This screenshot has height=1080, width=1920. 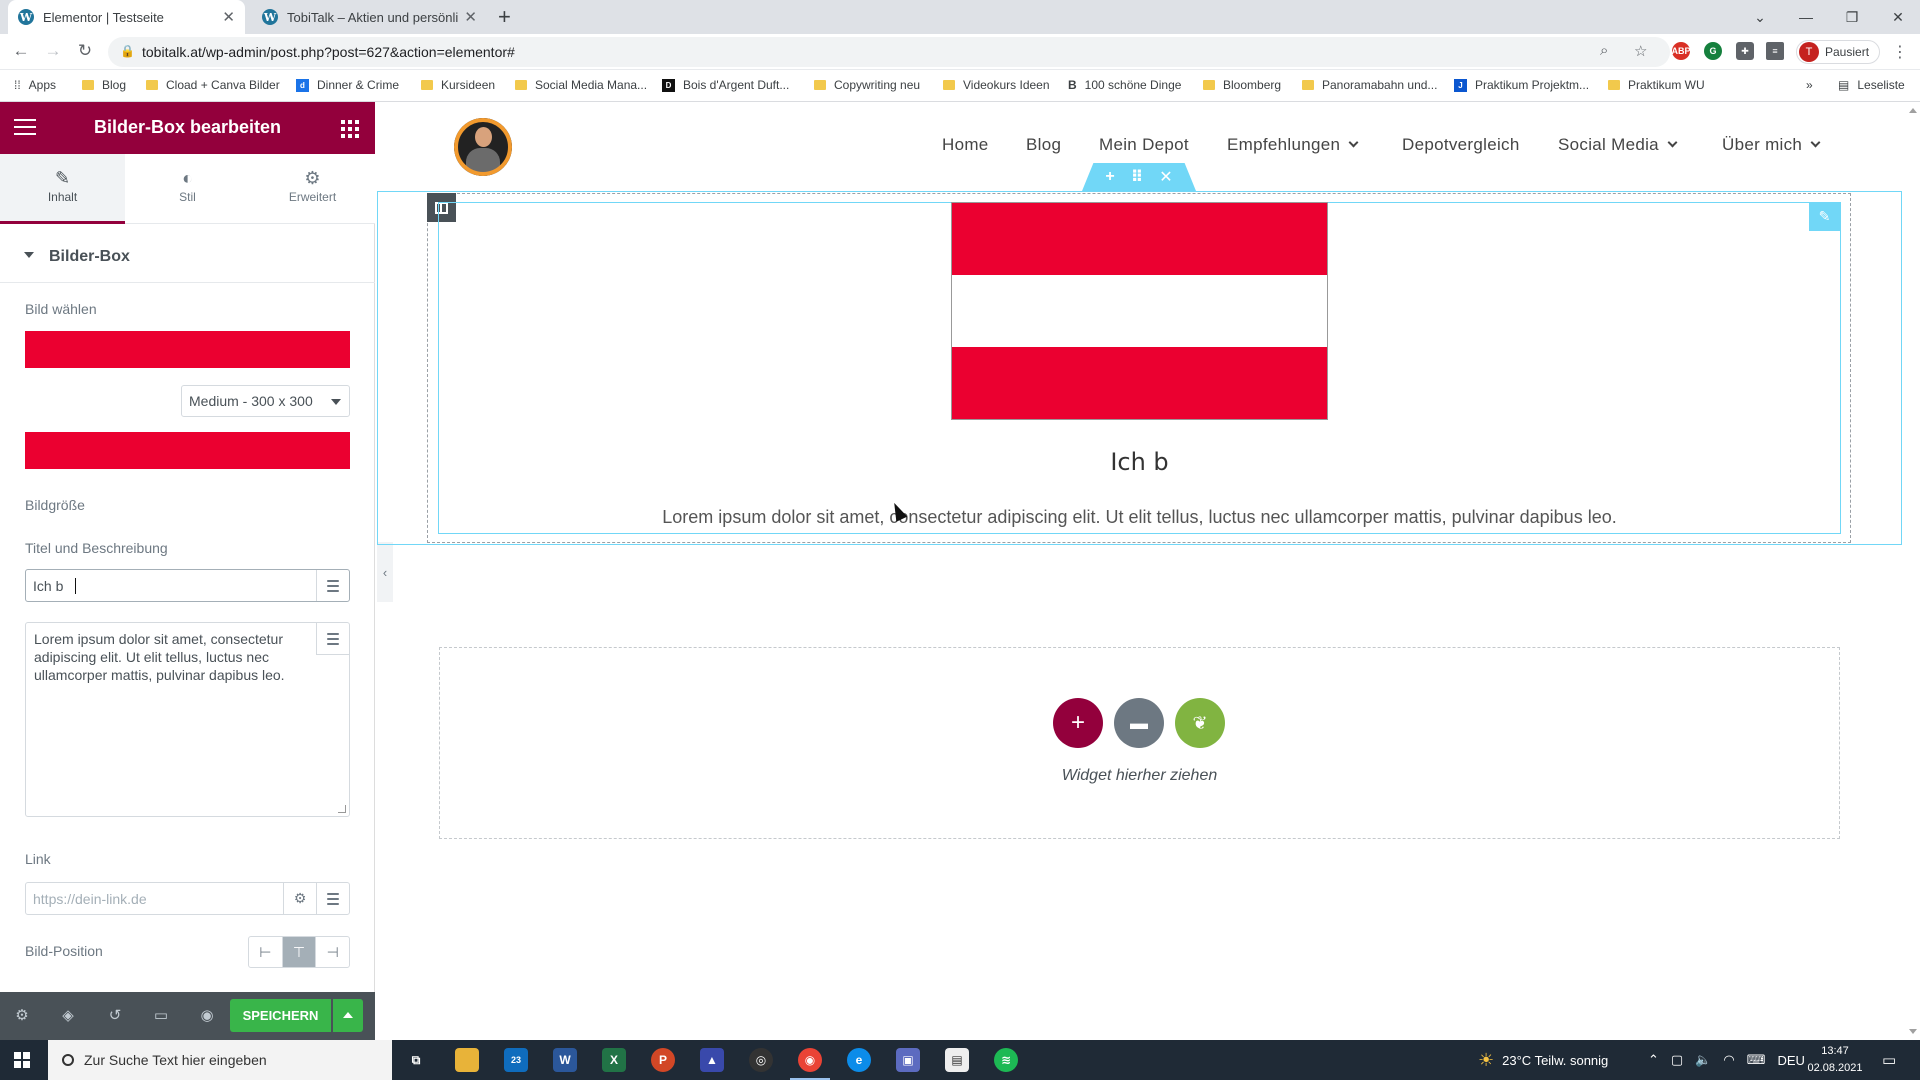 What do you see at coordinates (350, 129) in the screenshot?
I see `widgets-grid-icon` at bounding box center [350, 129].